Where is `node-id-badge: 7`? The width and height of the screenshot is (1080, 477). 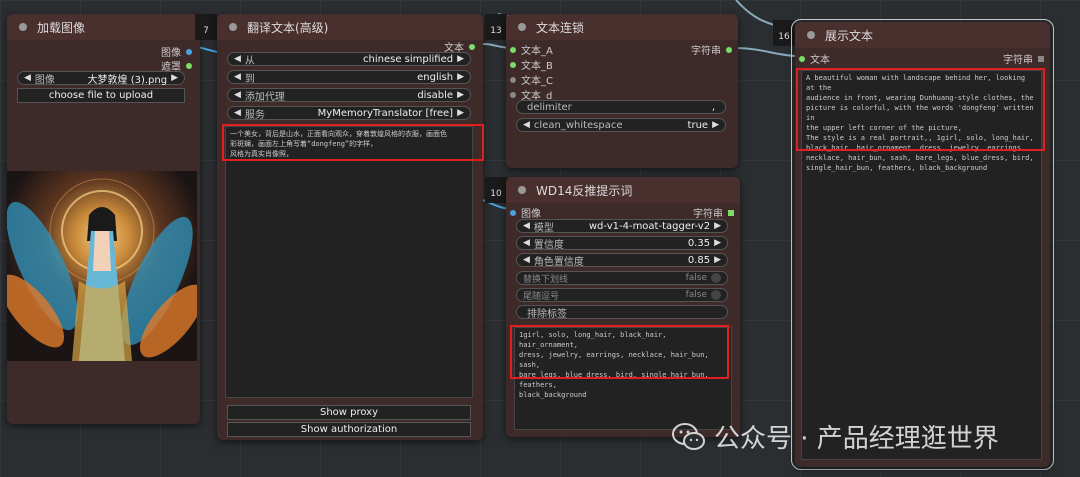 node-id-badge: 7 is located at coordinates (206, 27).